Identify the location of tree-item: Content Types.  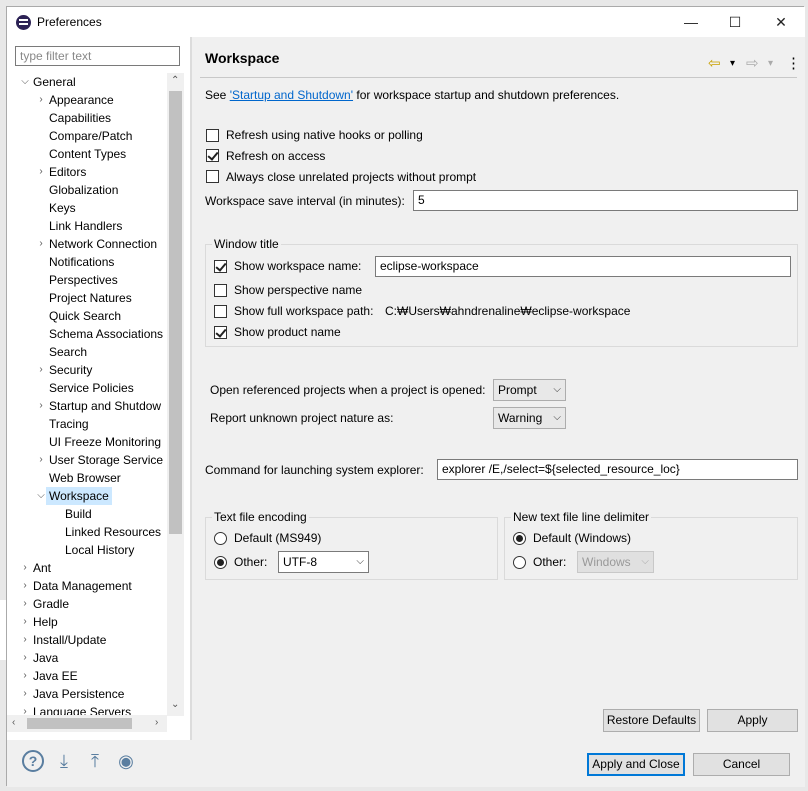
(87, 154).